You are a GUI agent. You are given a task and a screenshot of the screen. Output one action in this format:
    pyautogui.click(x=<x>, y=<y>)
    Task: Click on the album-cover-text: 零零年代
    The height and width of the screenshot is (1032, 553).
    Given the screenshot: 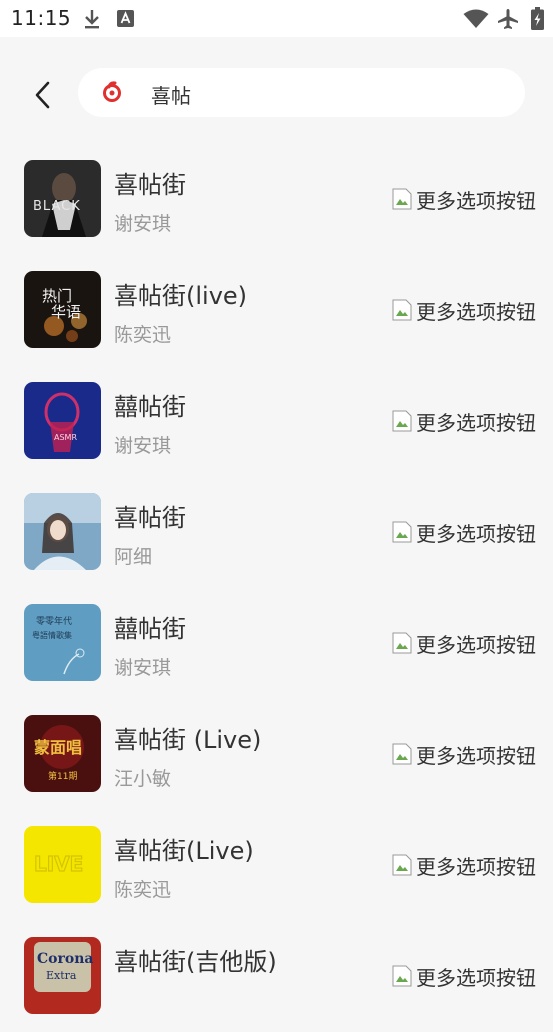 What is the action you would take?
    pyautogui.click(x=54, y=621)
    